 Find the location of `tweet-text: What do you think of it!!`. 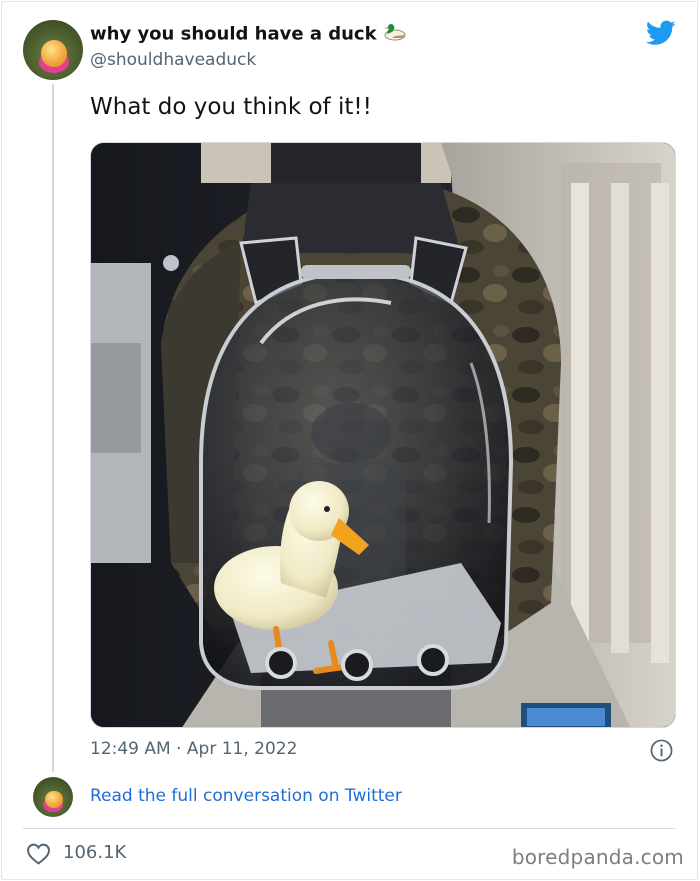

tweet-text: What do you think of it!! is located at coordinates (231, 107).